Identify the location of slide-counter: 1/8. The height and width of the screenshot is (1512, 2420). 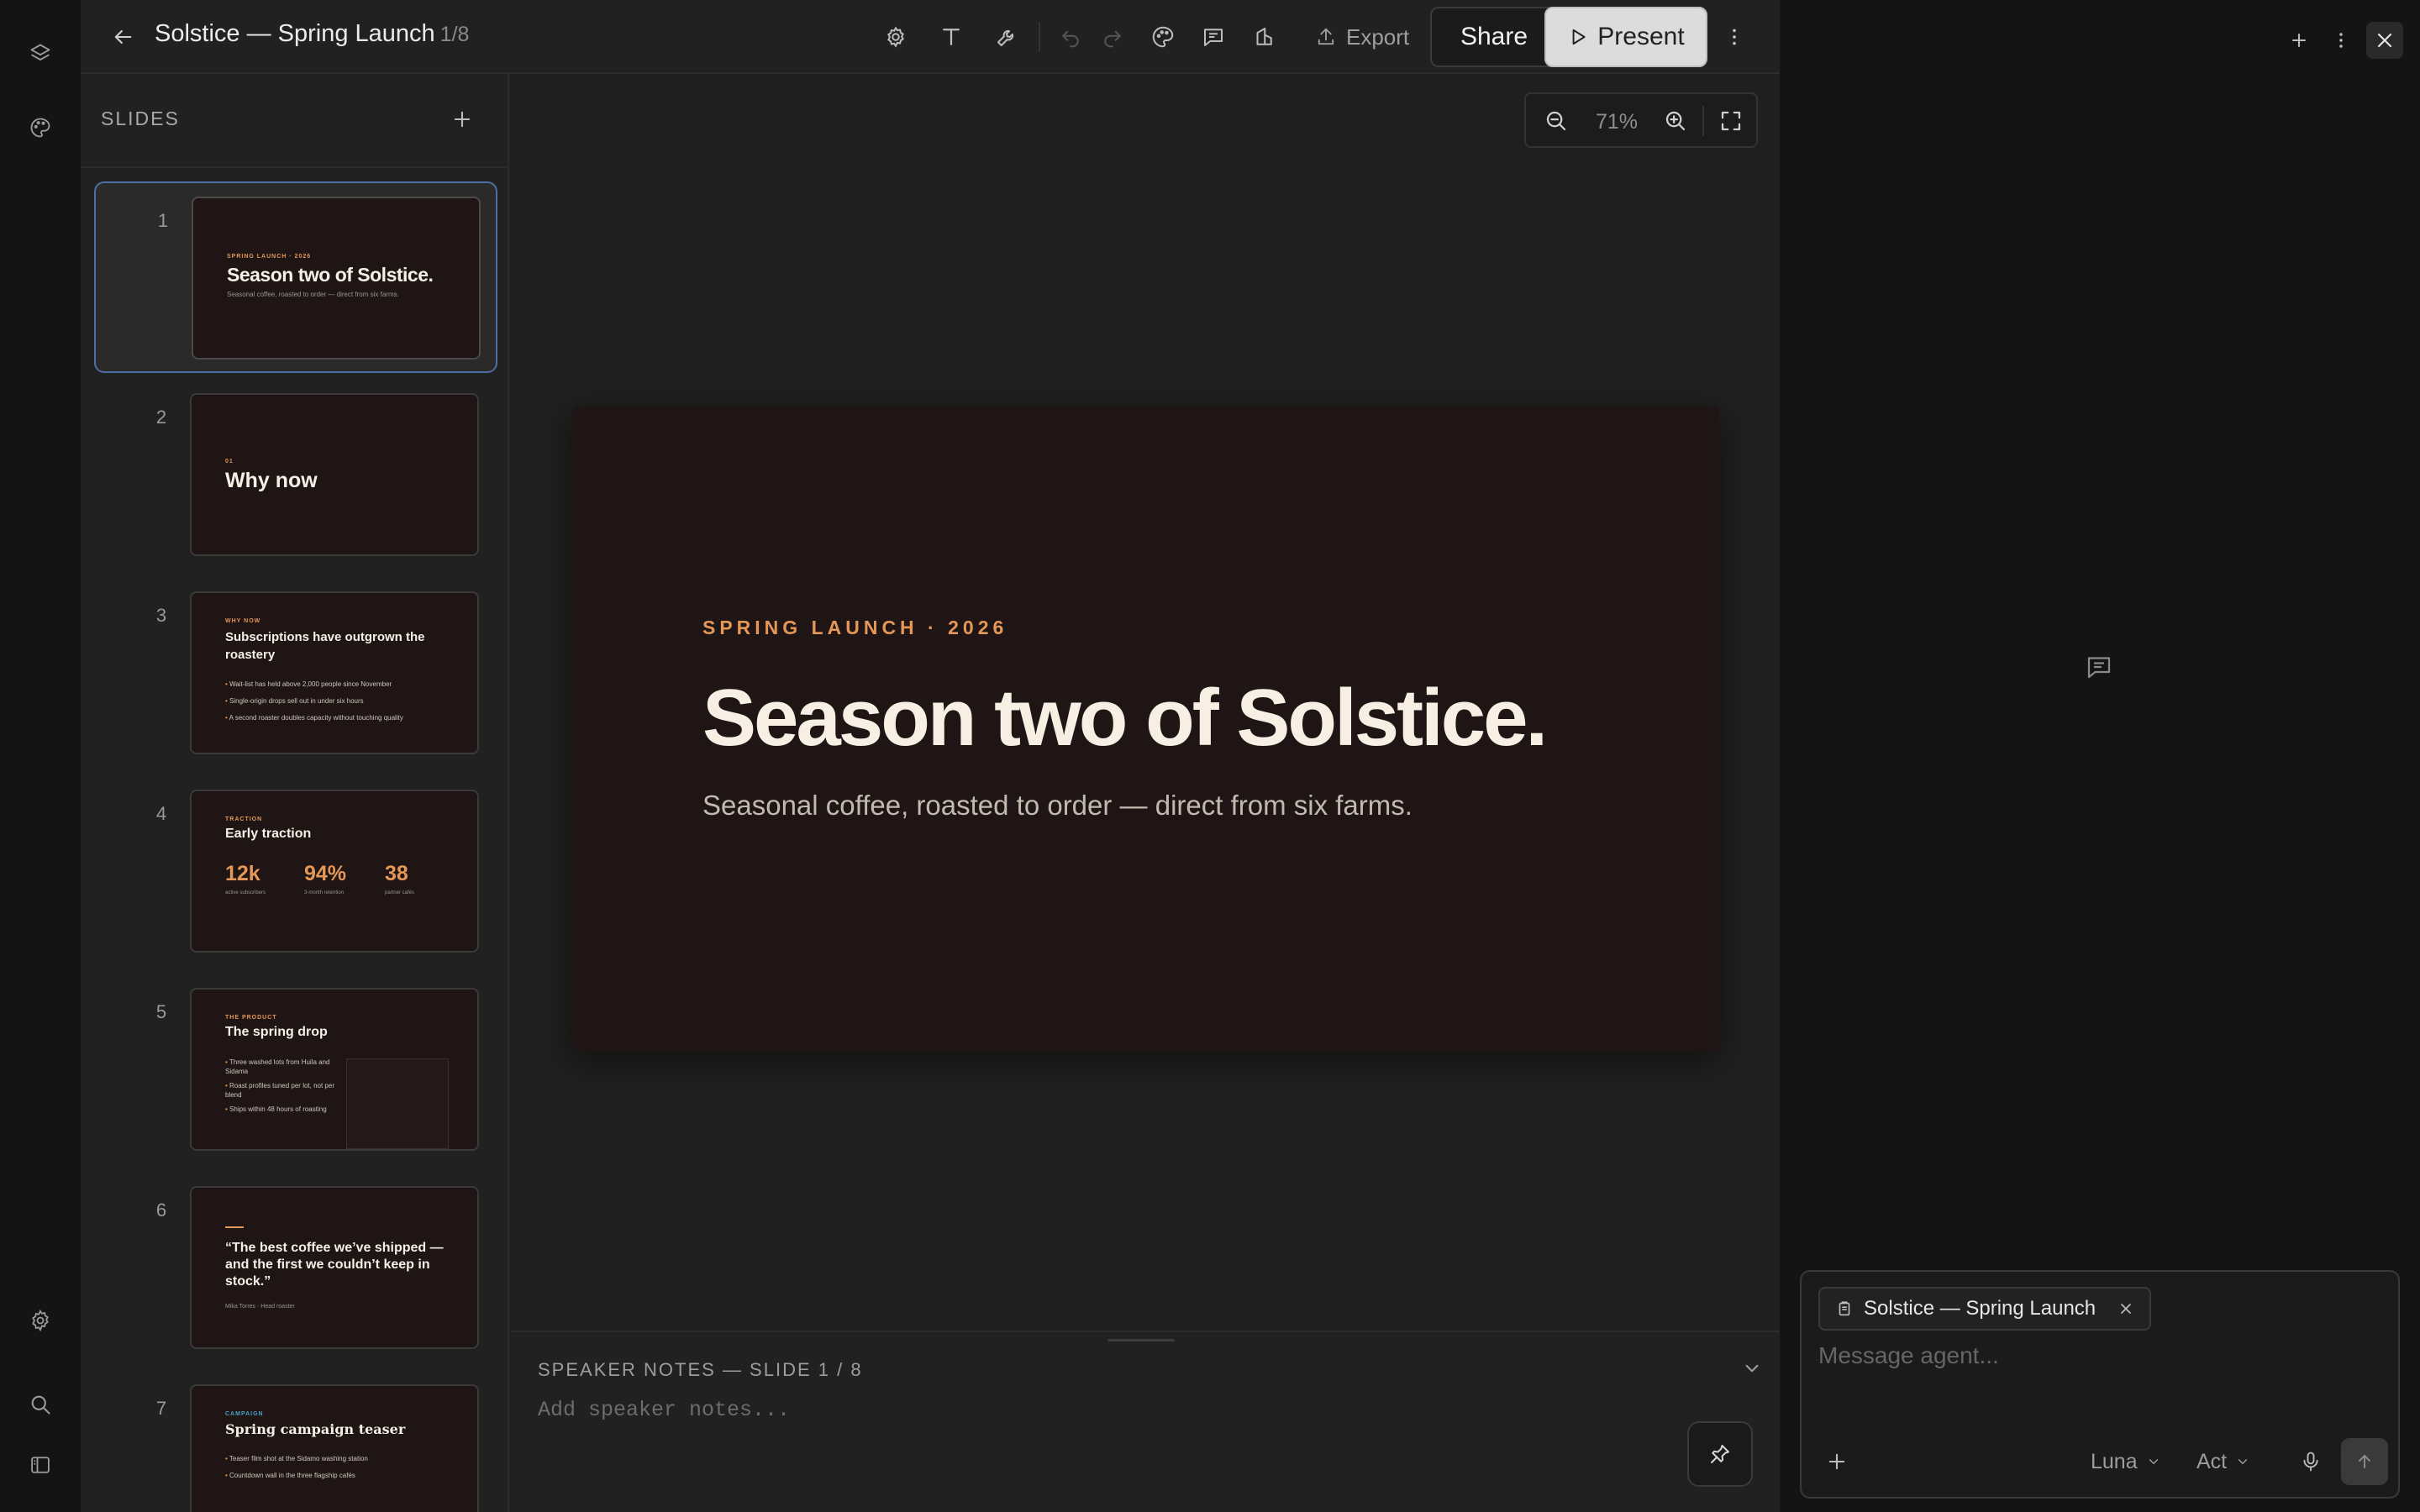
(454, 34).